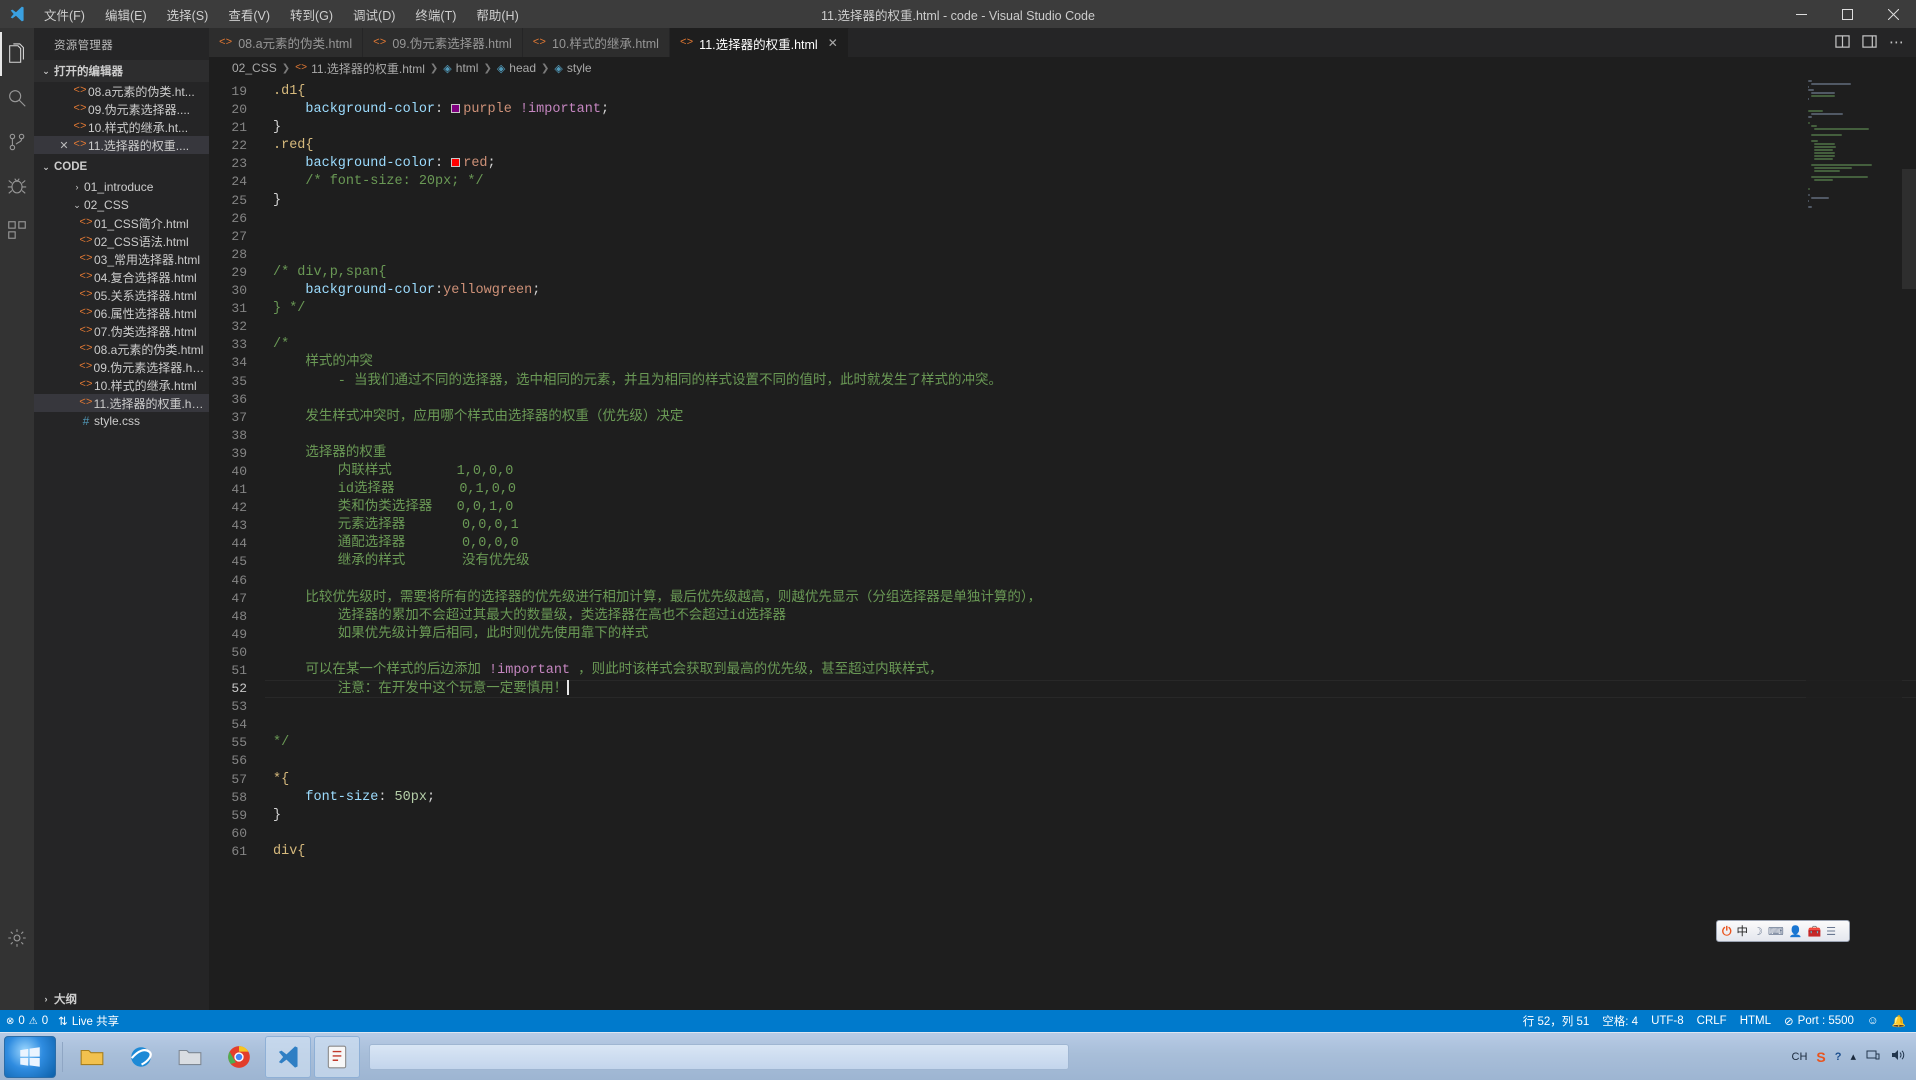  What do you see at coordinates (337, 1056) in the screenshot?
I see `taskbar-editor` at bounding box center [337, 1056].